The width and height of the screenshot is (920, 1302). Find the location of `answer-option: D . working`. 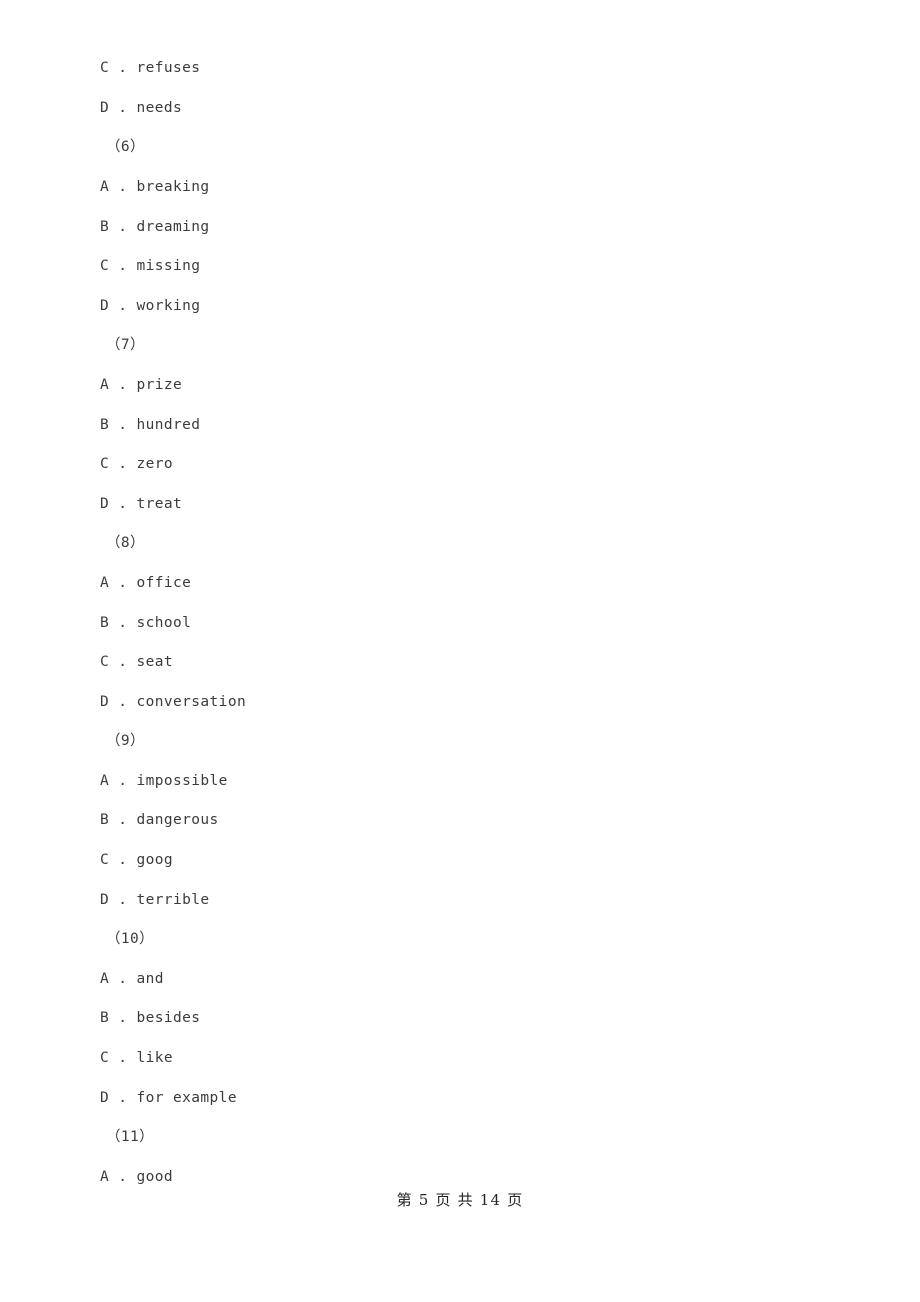

answer-option: D . working is located at coordinates (150, 306).